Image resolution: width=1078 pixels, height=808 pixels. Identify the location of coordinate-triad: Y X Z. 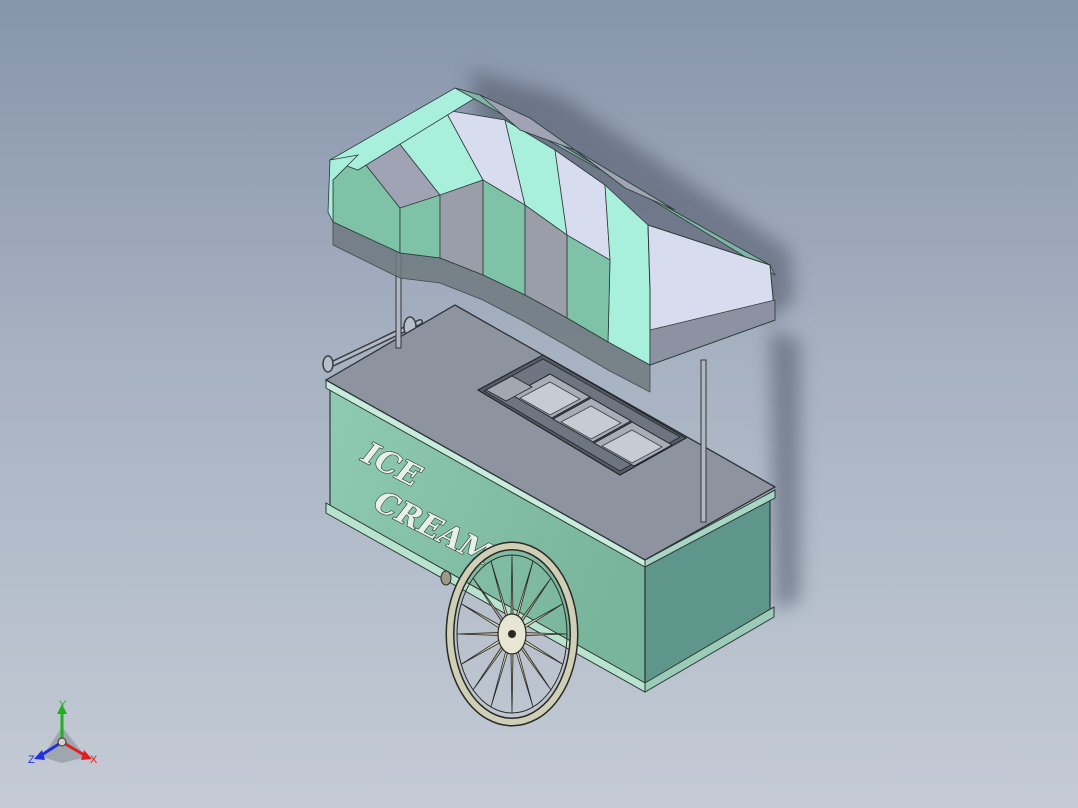
(63, 732).